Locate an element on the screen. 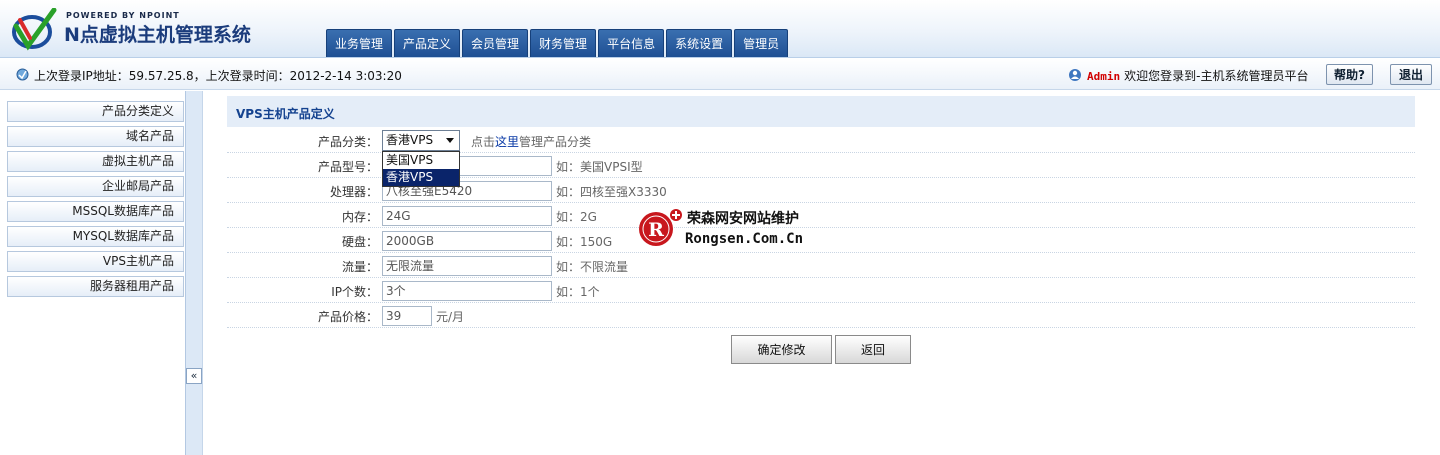 Image resolution: width=1440 pixels, height=455 pixels. category-hint: 点击这里管理产品分类 is located at coordinates (531, 141).